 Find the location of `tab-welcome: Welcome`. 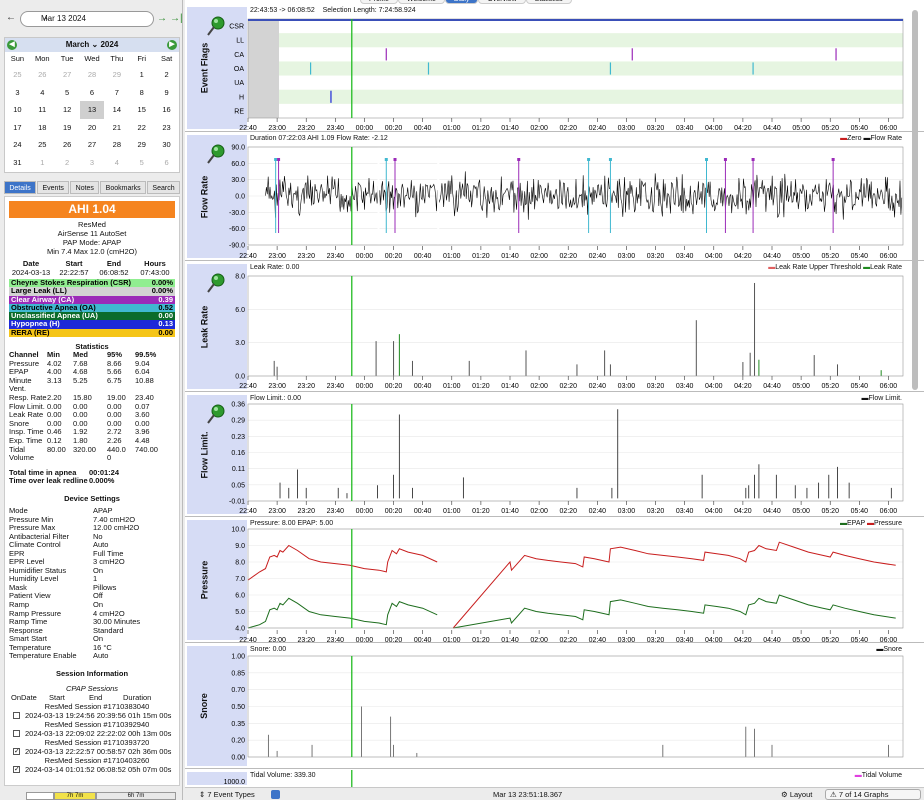

tab-welcome: Welcome is located at coordinates (421, 2).